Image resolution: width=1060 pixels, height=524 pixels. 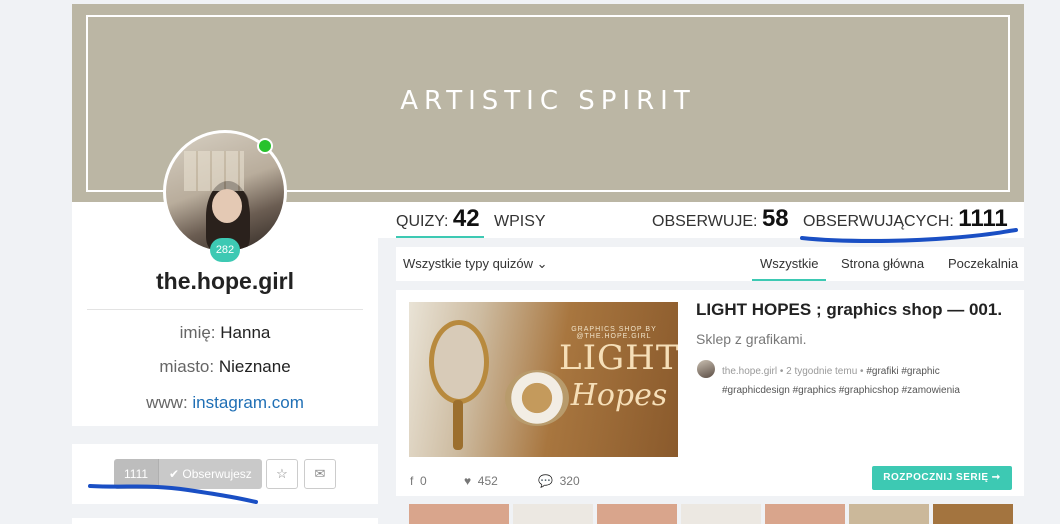 What do you see at coordinates (247, 402) in the screenshot?
I see `www-link: instagram.com` at bounding box center [247, 402].